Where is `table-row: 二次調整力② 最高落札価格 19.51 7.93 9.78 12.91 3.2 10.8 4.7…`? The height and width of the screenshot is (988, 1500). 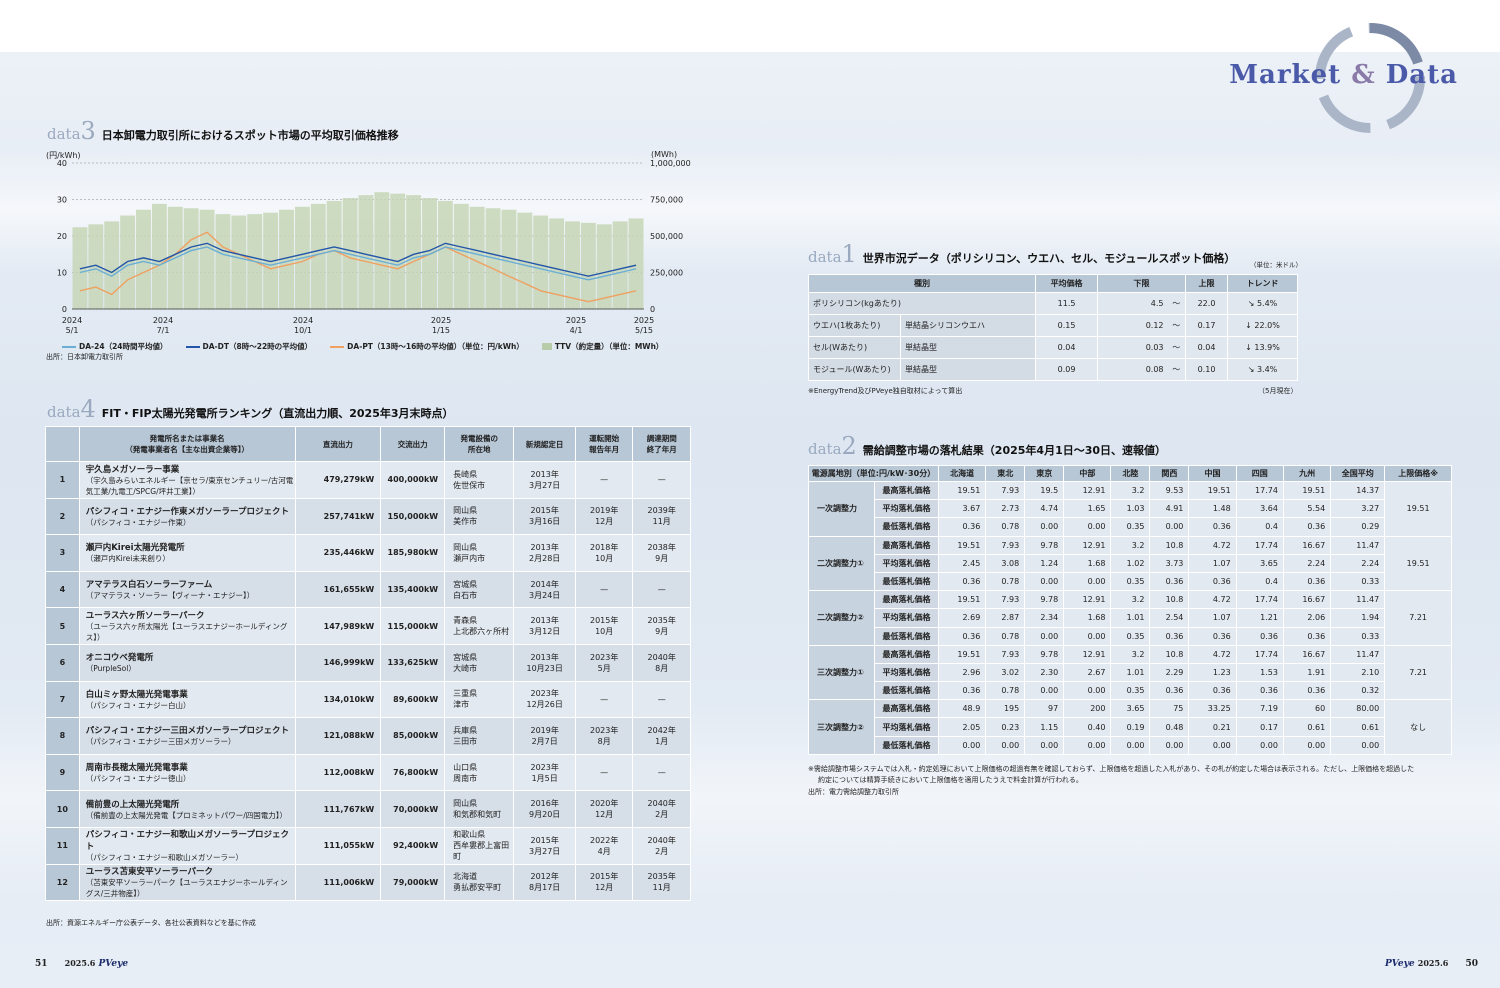
table-row: 二次調整力② 最高落札価格 19.51 7.93 9.78 12.91 3.2 10.8 4.7… is located at coordinates (1130, 618).